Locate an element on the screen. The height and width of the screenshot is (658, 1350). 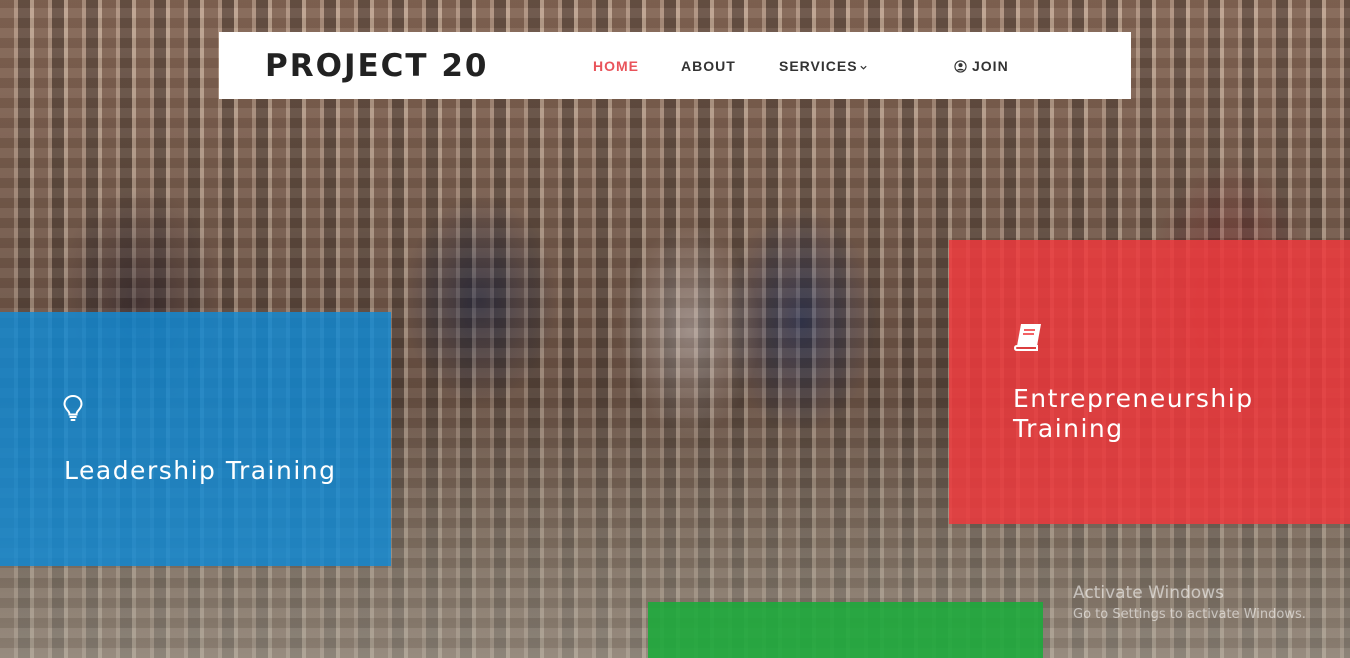
chevron-down-icon is located at coordinates (863, 67).